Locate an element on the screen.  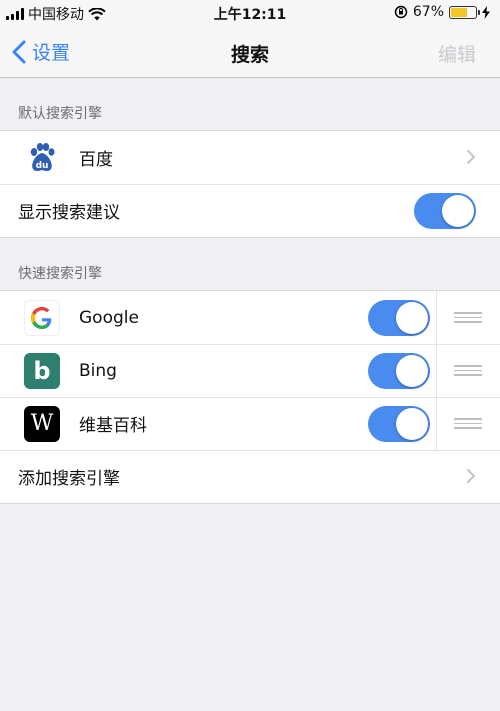
quick-engine-name: 维基百科 is located at coordinates (113, 426).